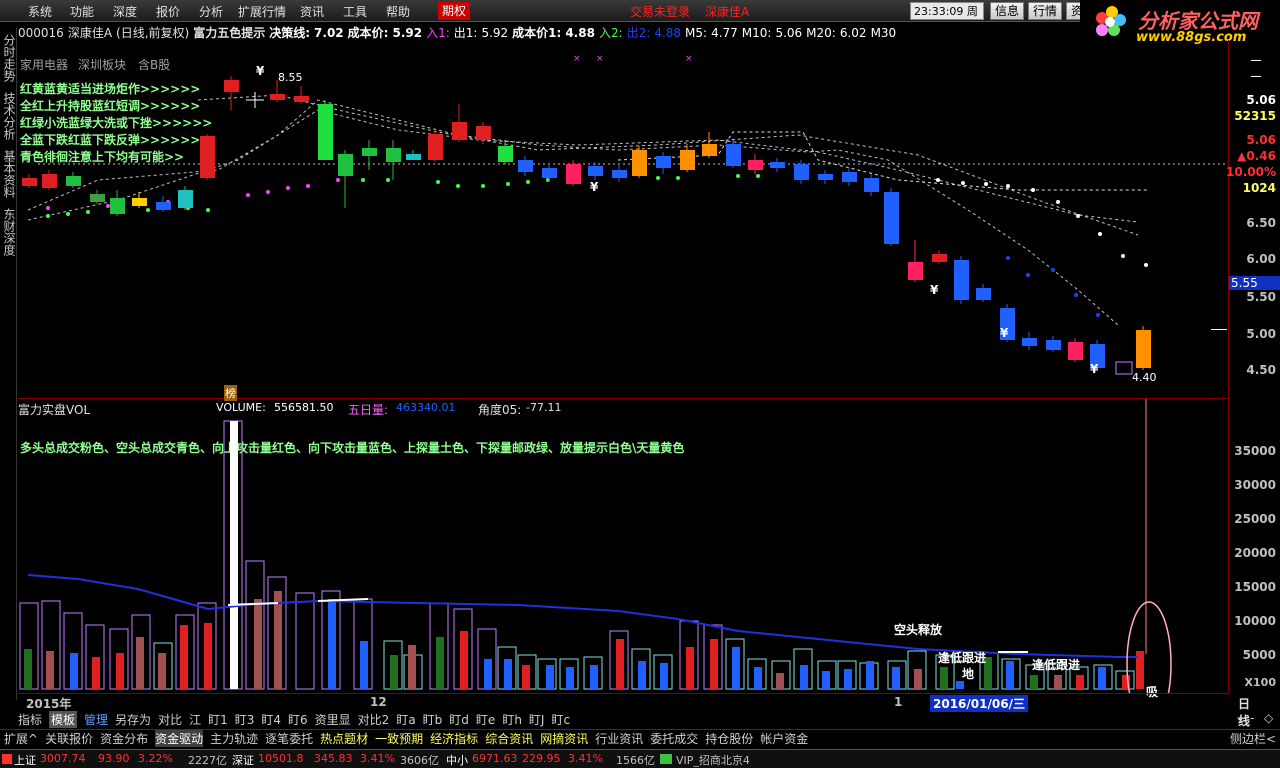  I want to click on menu-system: 系统, so click(40, 11).